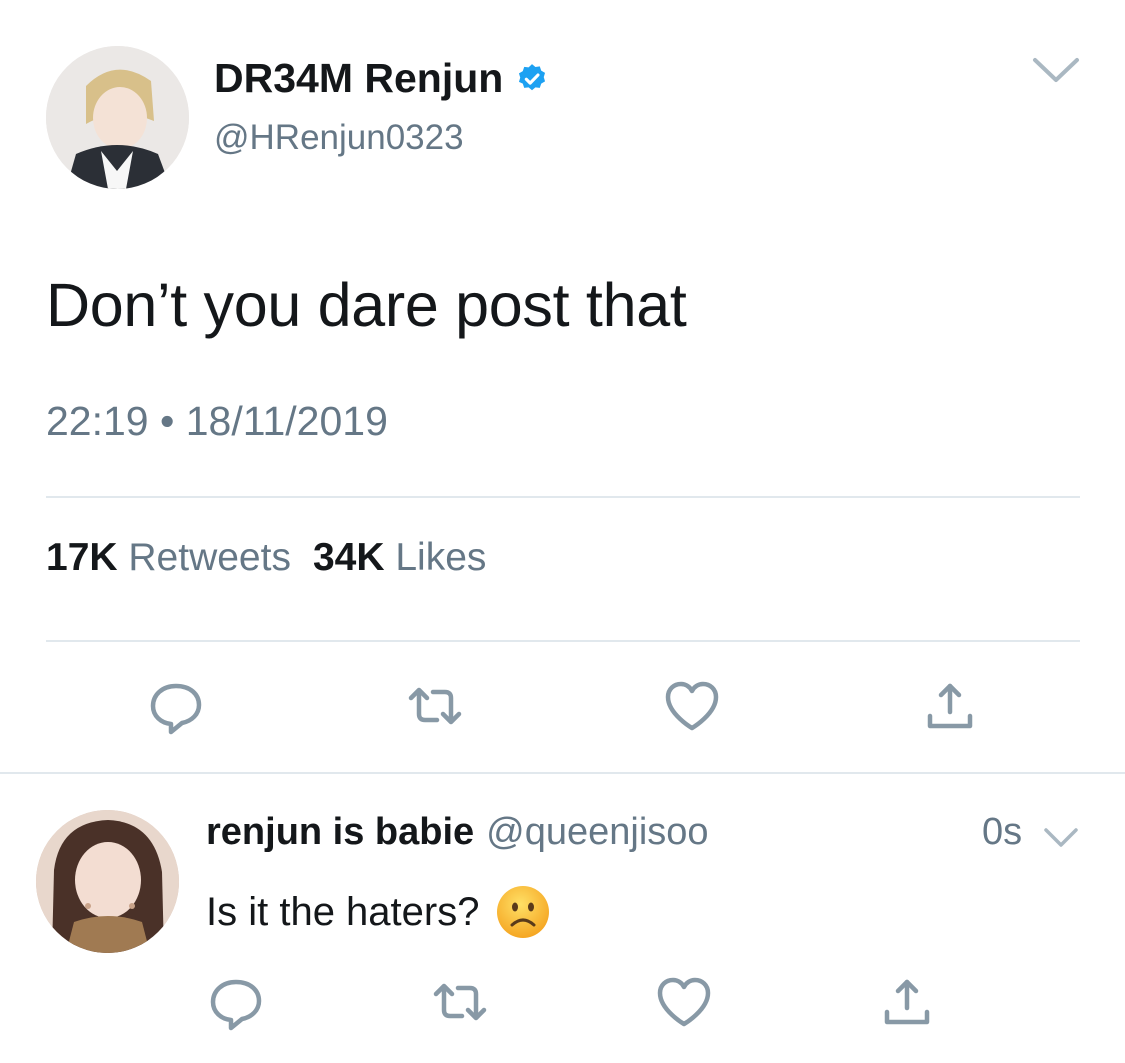 The height and width of the screenshot is (1063, 1125). What do you see at coordinates (217, 421) in the screenshot?
I see `timestamp: 22:19 • 18/11/2019` at bounding box center [217, 421].